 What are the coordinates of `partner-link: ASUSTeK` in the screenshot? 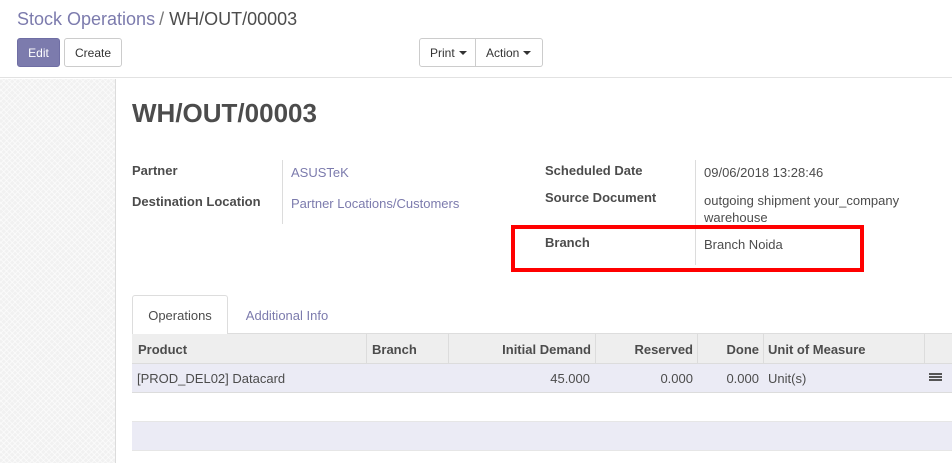 It's located at (320, 172).